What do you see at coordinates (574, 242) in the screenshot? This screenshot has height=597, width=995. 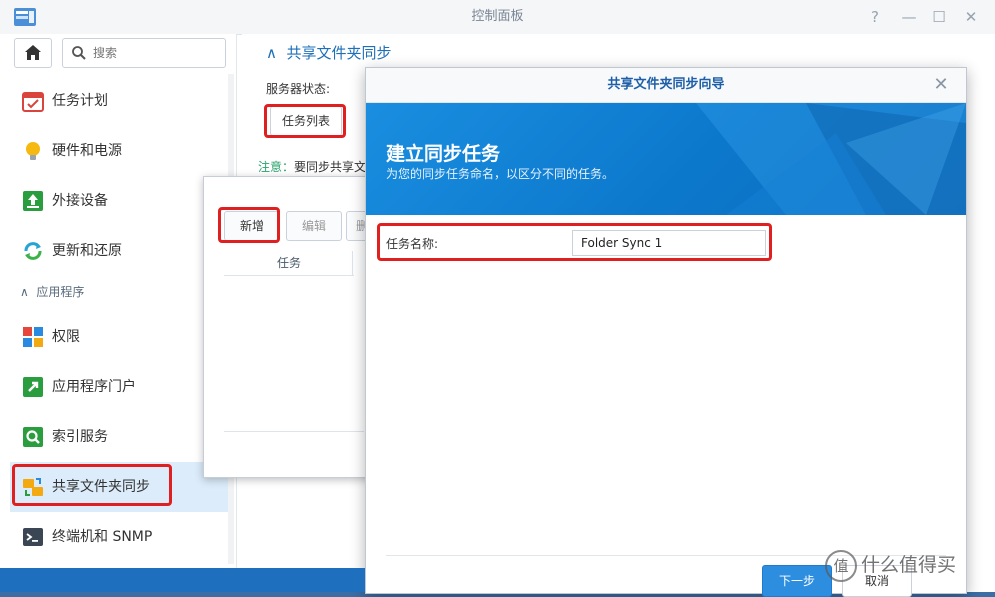 I see `highlight-task-name` at bounding box center [574, 242].